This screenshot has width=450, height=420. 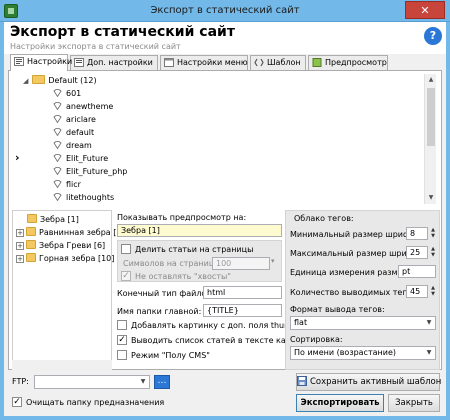 I want to click on tab-settings: Настройки, so click(x=41, y=62).